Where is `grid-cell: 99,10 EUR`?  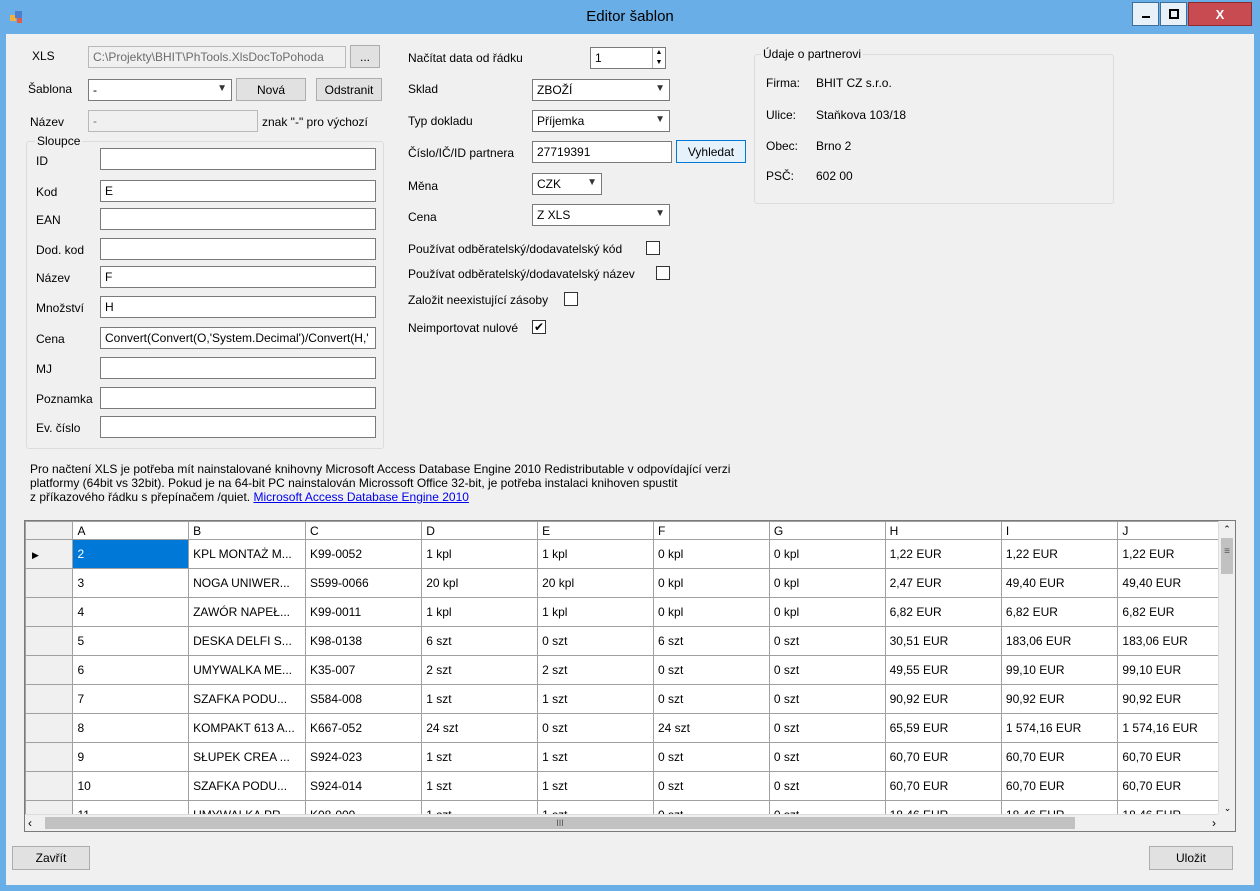
grid-cell: 99,10 EUR is located at coordinates (1059, 670).